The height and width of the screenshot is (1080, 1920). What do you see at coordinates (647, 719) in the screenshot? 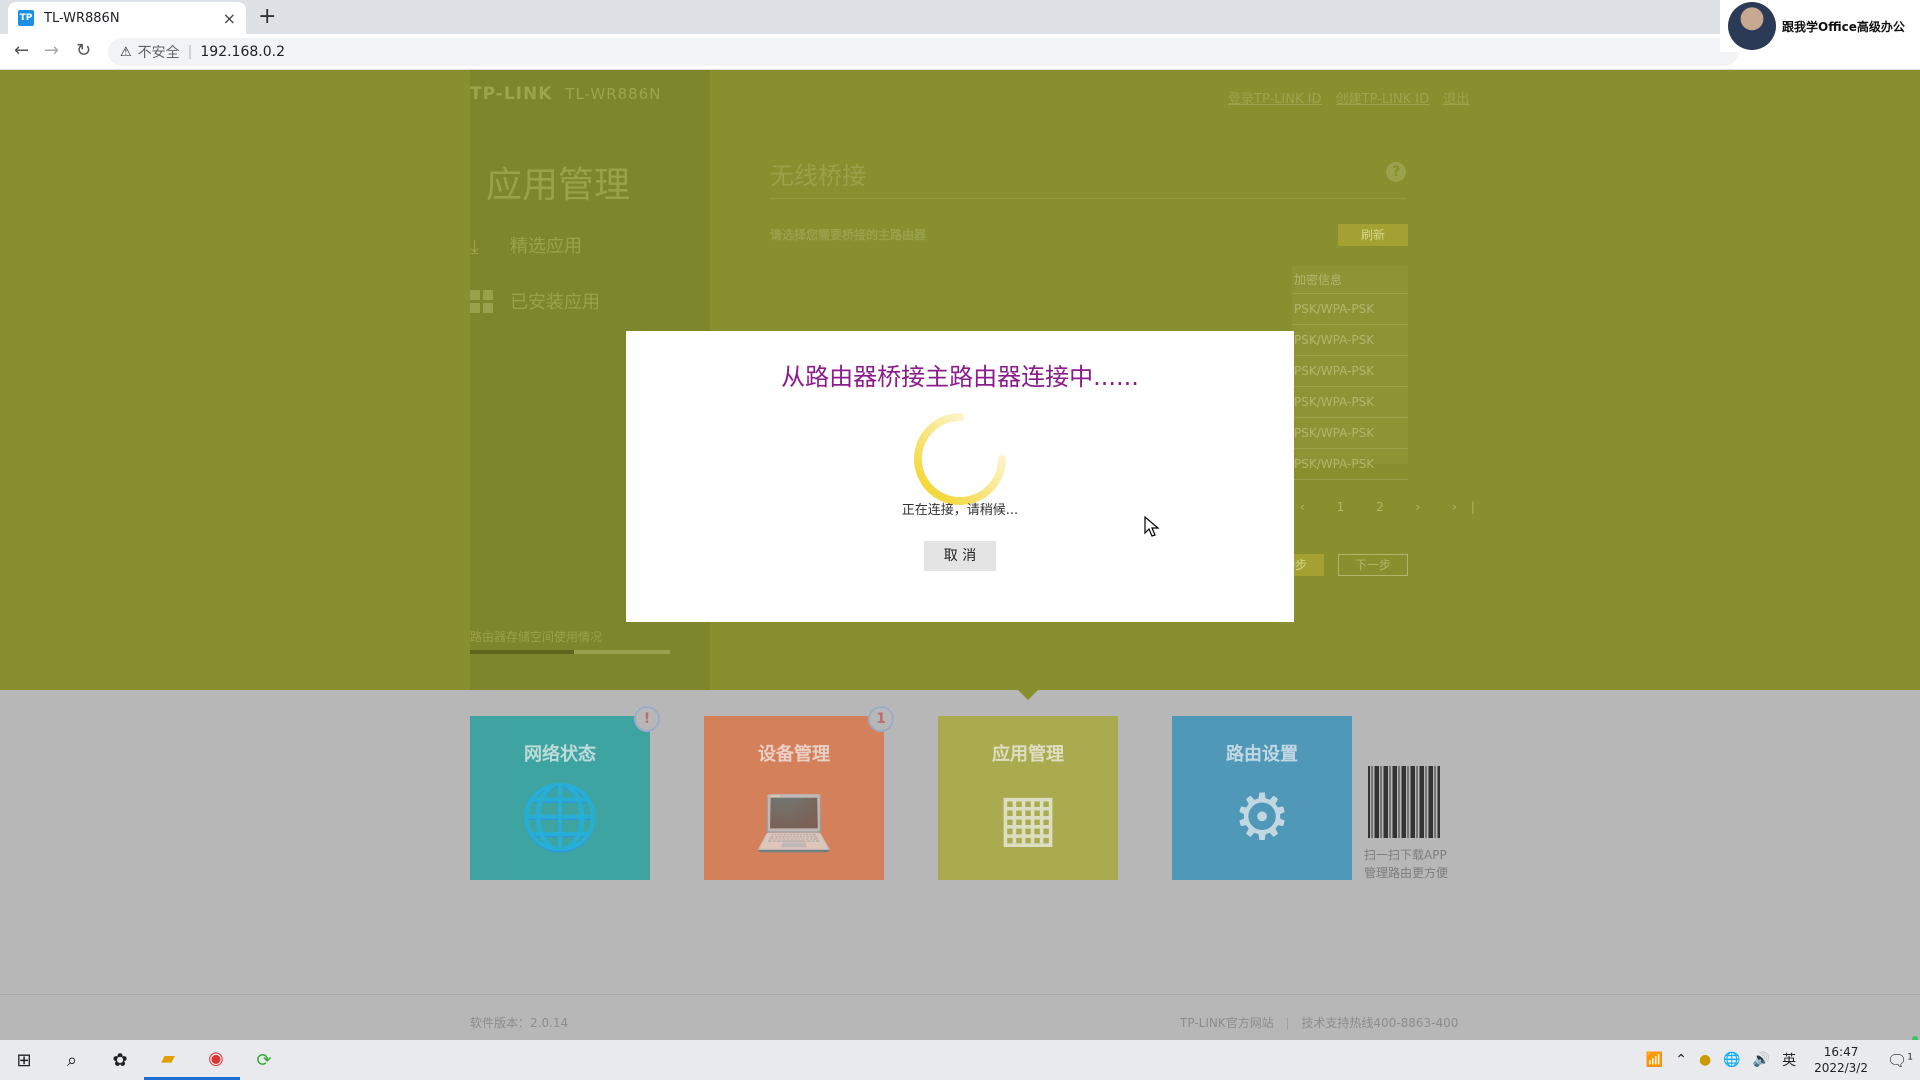
I see `alert-badge: !` at bounding box center [647, 719].